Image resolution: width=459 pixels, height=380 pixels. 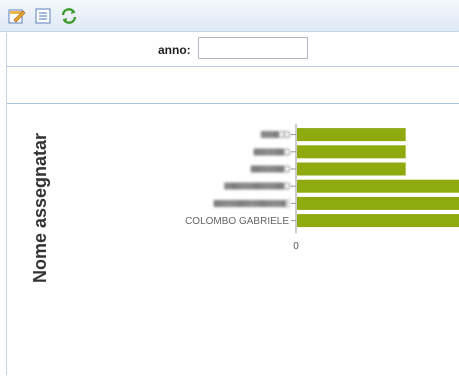 What do you see at coordinates (270, 170) in the screenshot?
I see `category-label: IIIIIIIIIIIIIIIIIIIIIIIIIIIIIIIIIIO` at bounding box center [270, 170].